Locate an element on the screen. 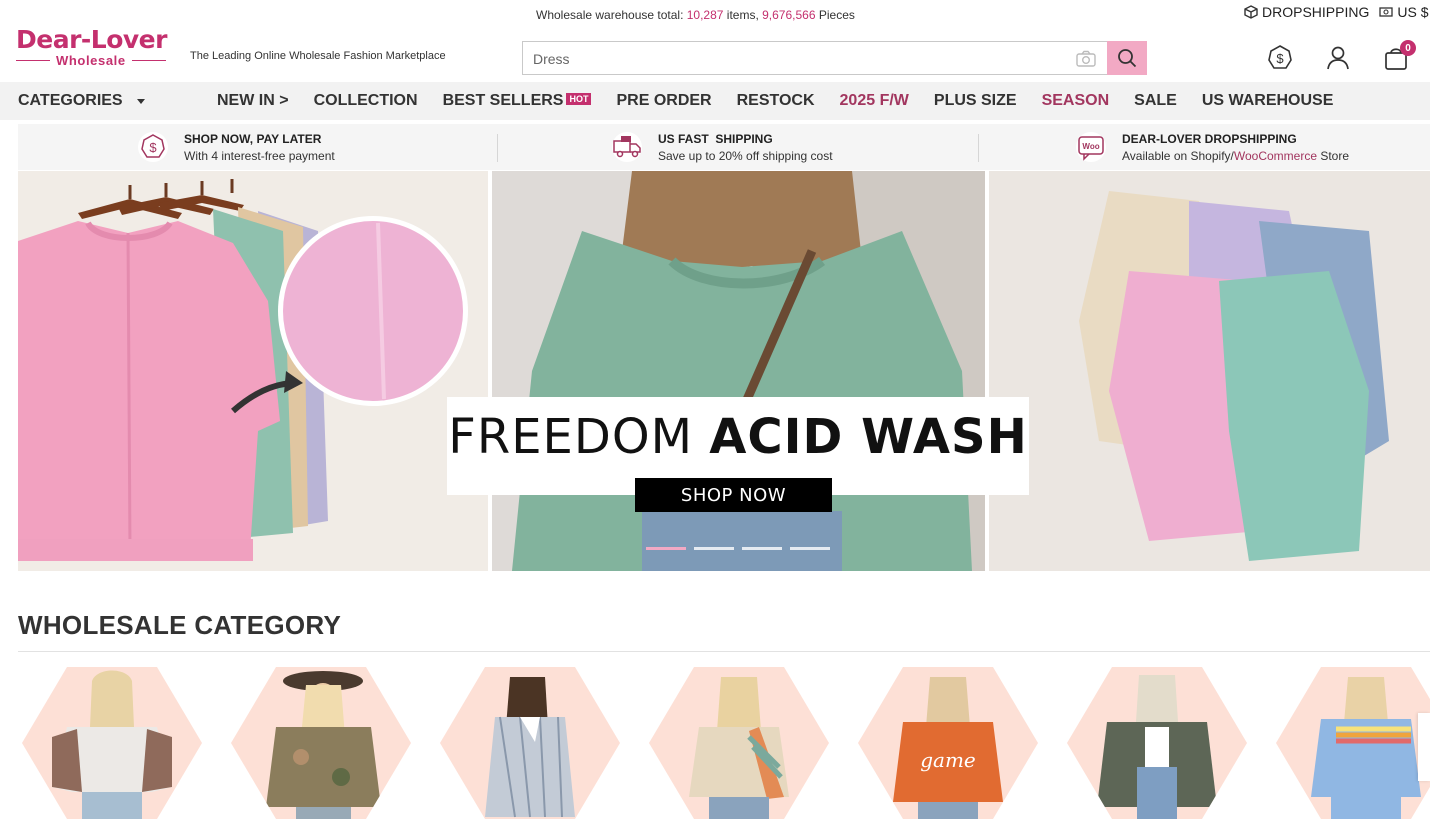 The height and width of the screenshot is (819, 1430). currency-selector: US $ is located at coordinates (1403, 12).